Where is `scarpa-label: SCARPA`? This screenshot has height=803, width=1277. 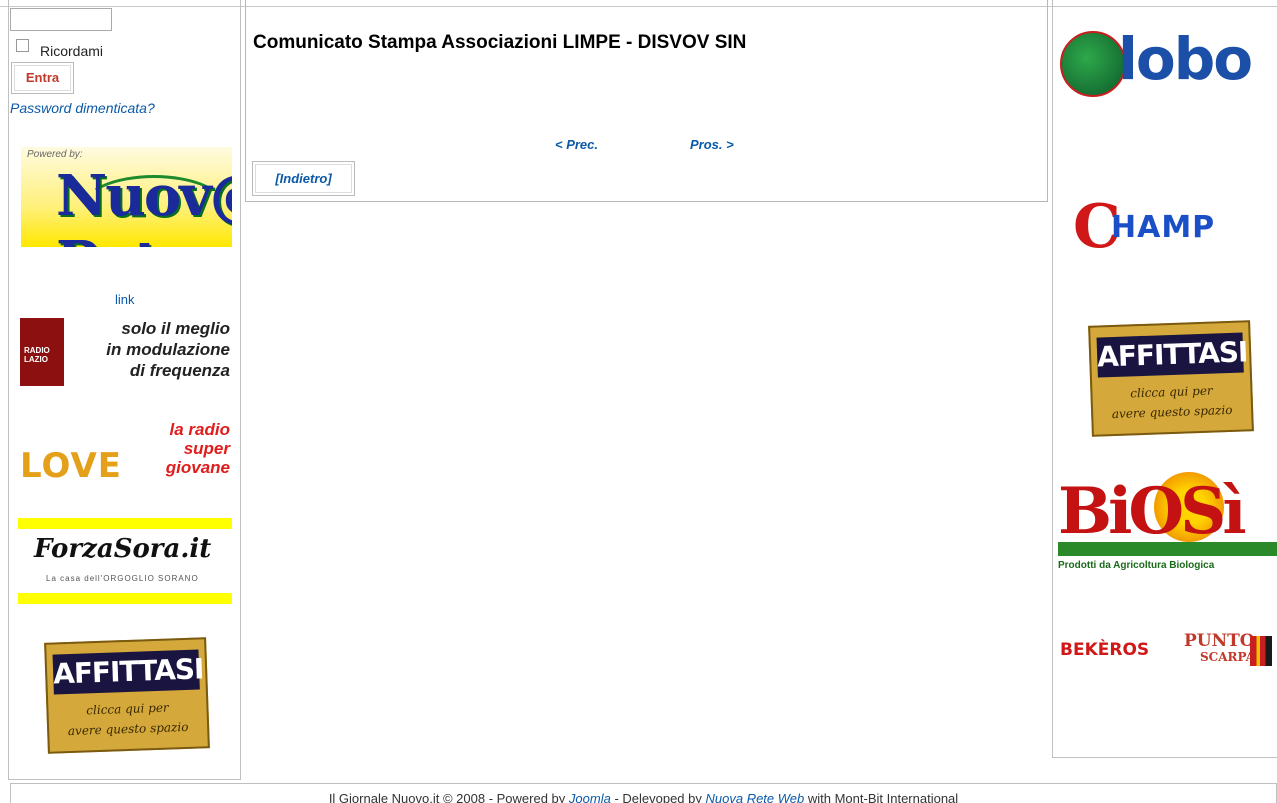 scarpa-label: SCARPA is located at coordinates (1227, 657).